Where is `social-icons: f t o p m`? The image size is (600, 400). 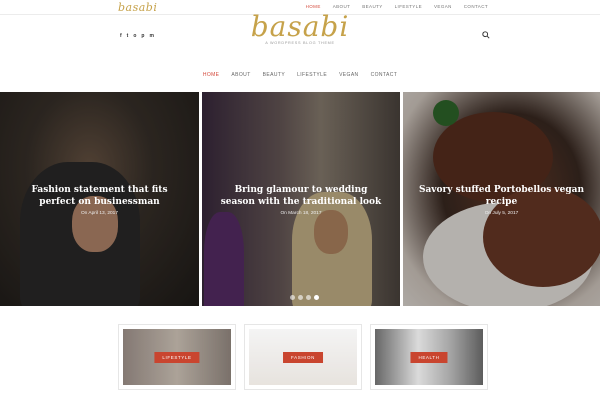 social-icons: f t o p m is located at coordinates (137, 36).